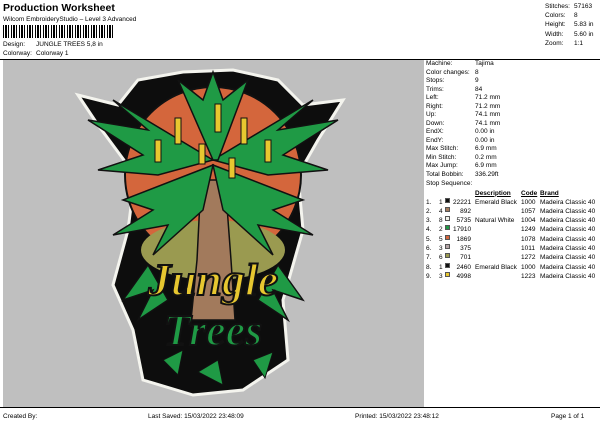 The image size is (600, 424). I want to click on info-value: 0.00 in, so click(485, 131).